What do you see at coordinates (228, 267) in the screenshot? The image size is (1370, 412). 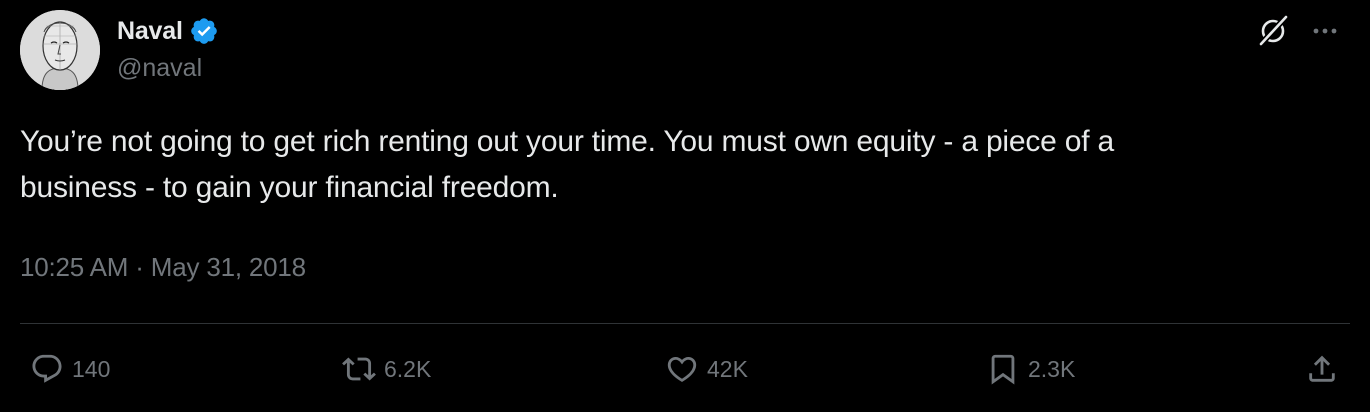 I see `tweet-date: May 31, 2018` at bounding box center [228, 267].